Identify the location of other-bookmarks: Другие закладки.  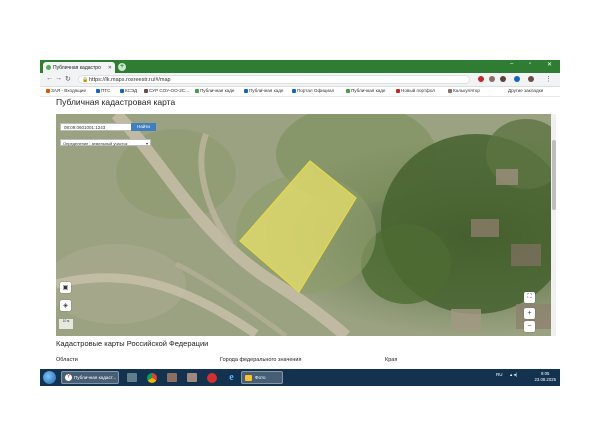
(525, 90).